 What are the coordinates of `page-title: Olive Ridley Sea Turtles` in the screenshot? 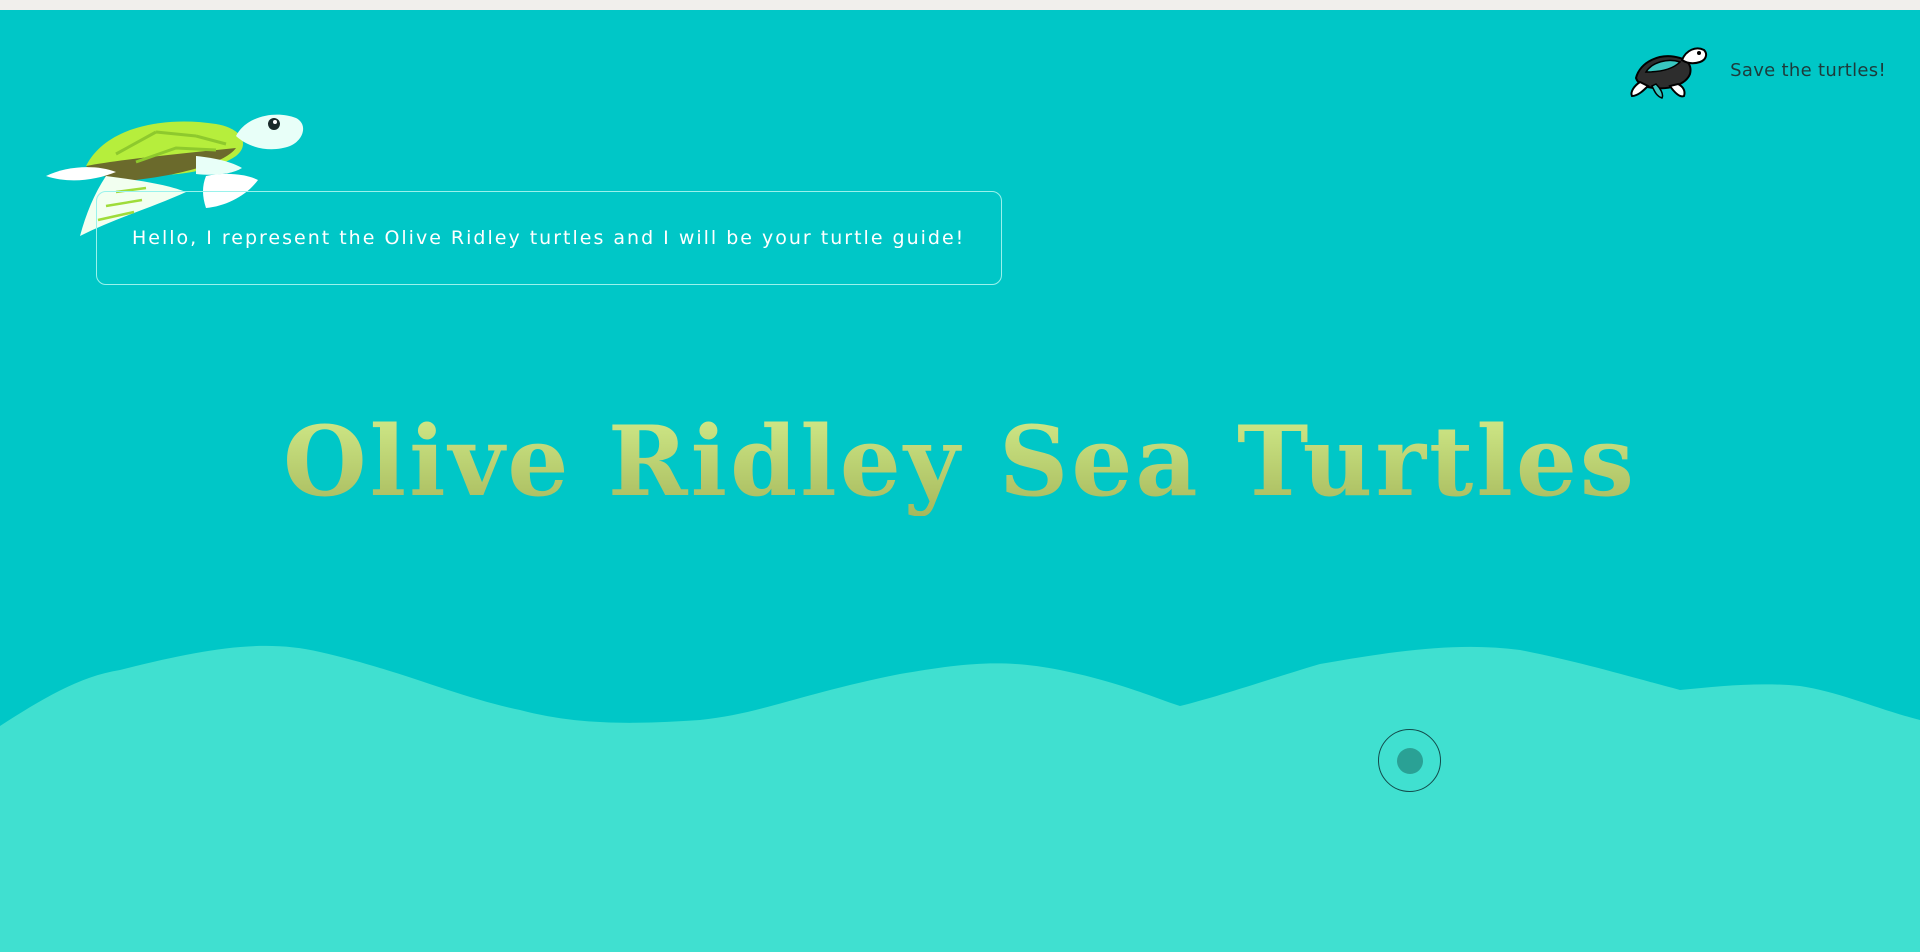 It's located at (960, 461).